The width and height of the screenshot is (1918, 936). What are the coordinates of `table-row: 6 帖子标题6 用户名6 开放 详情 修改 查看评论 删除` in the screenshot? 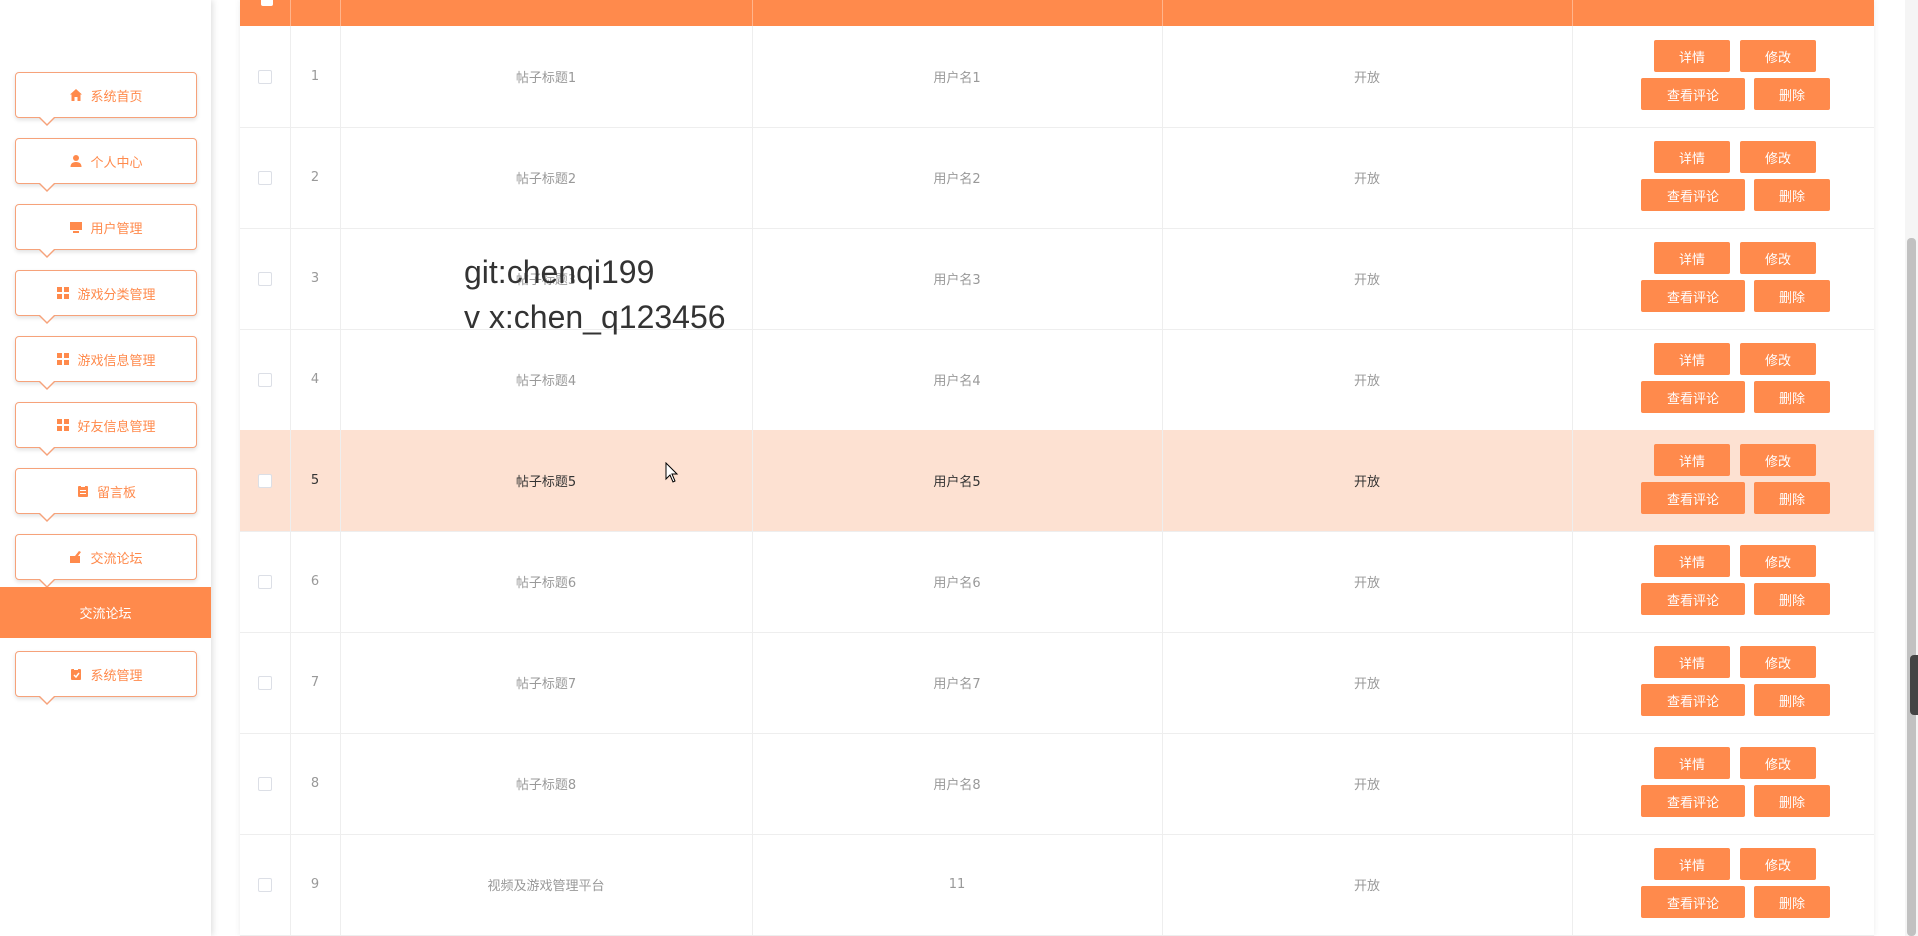 It's located at (1057, 582).